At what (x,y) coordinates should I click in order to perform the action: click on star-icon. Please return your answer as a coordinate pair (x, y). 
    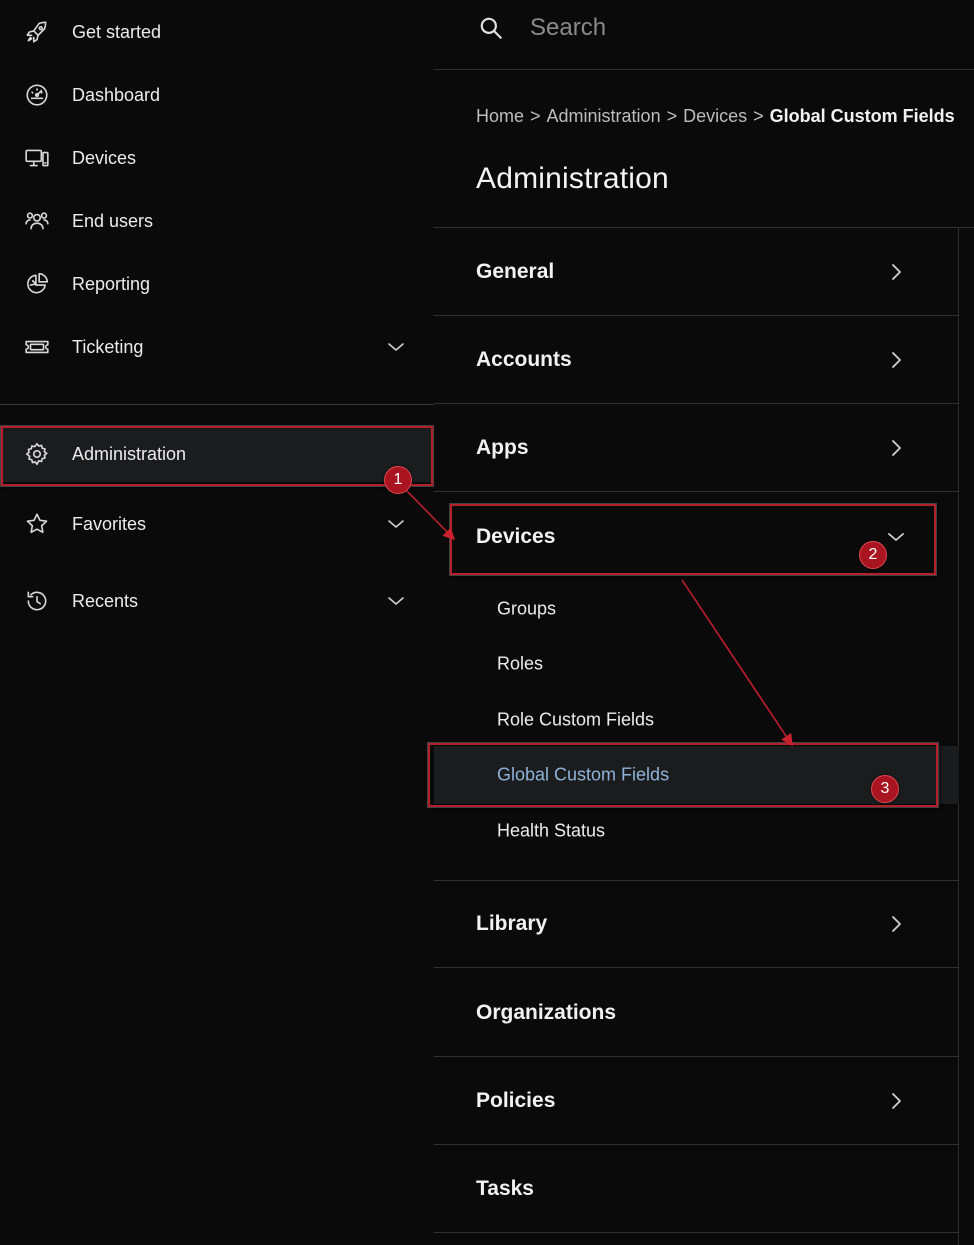
    Looking at the image, I should click on (37, 524).